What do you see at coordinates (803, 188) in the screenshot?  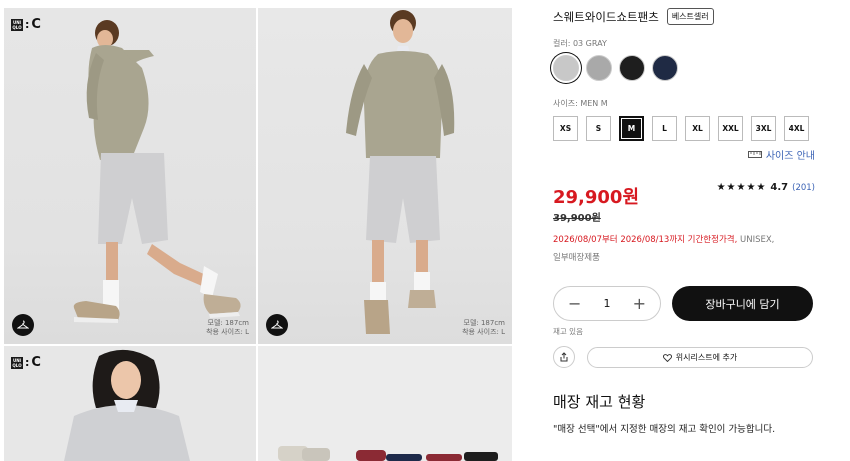 I see `review-count-link: (201)` at bounding box center [803, 188].